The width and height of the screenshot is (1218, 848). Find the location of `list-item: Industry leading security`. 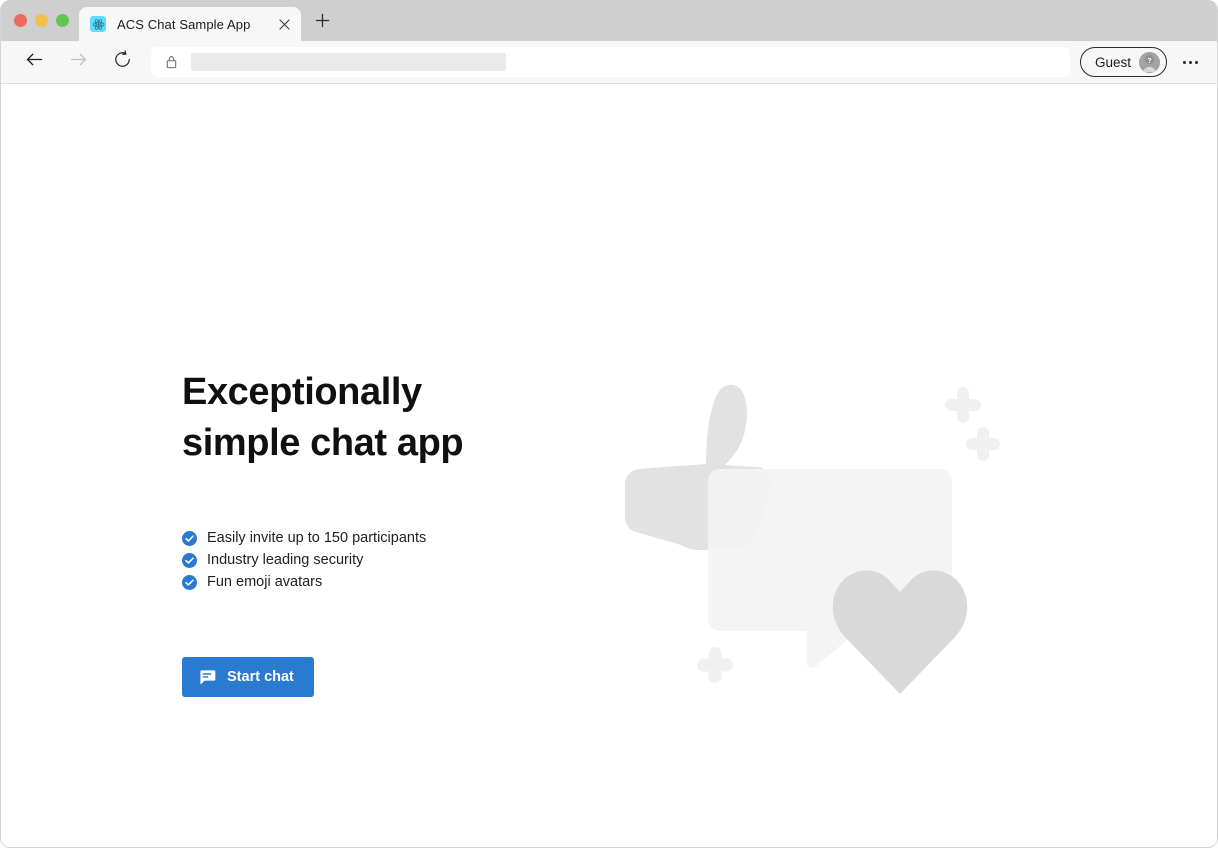

list-item: Industry leading security is located at coordinates (392, 560).